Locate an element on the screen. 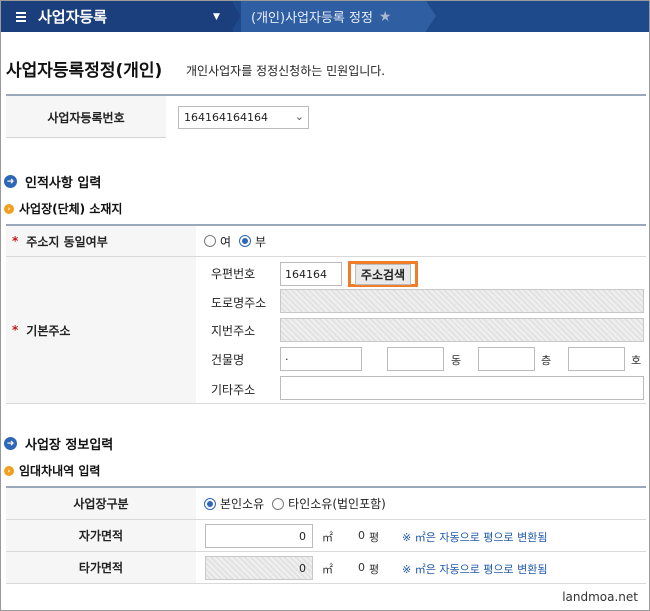 Image resolution: width=650 pixels, height=611 pixels. own-area-row: 자가면적 0 ㎡ 0 평 ※ ㎡은 자동으로 평으로 변환됨 is located at coordinates (326, 536).